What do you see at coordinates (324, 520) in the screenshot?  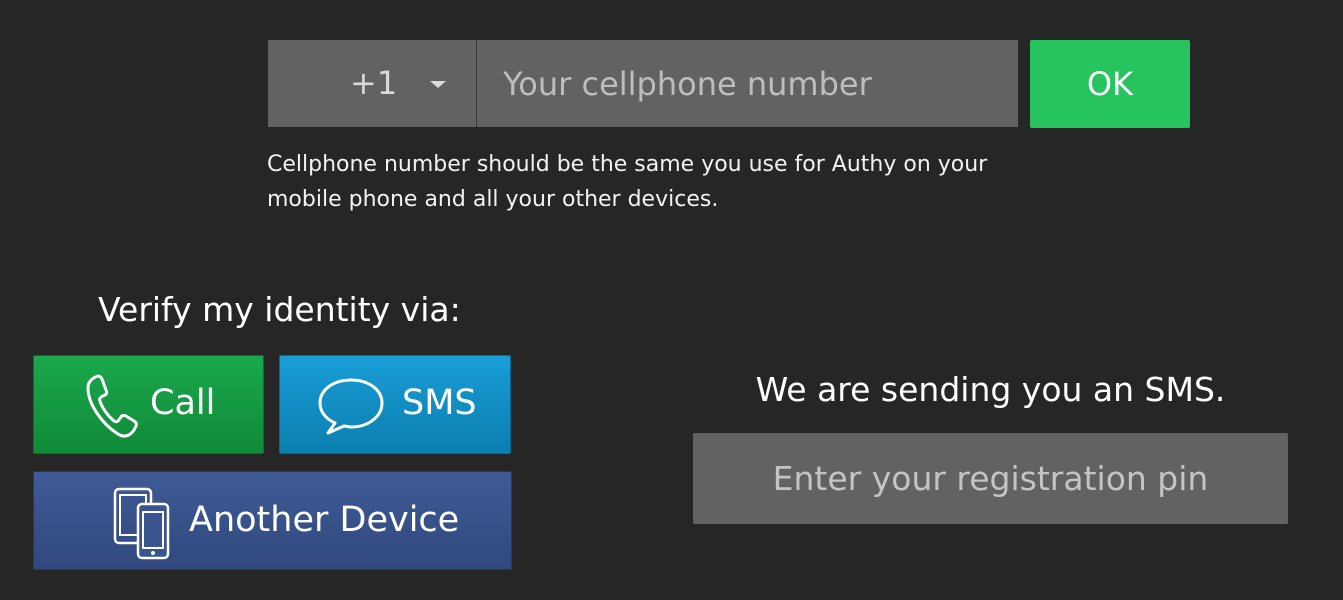 I see `another-device-button-label: Another Device` at bounding box center [324, 520].